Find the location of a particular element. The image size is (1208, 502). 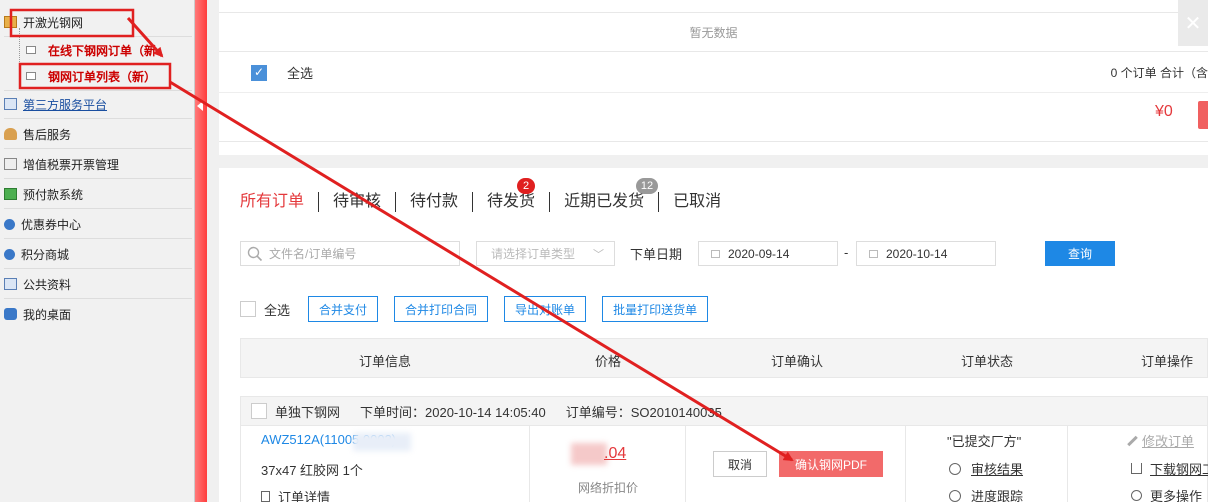

link-label: 审核结果 is located at coordinates (997, 469).